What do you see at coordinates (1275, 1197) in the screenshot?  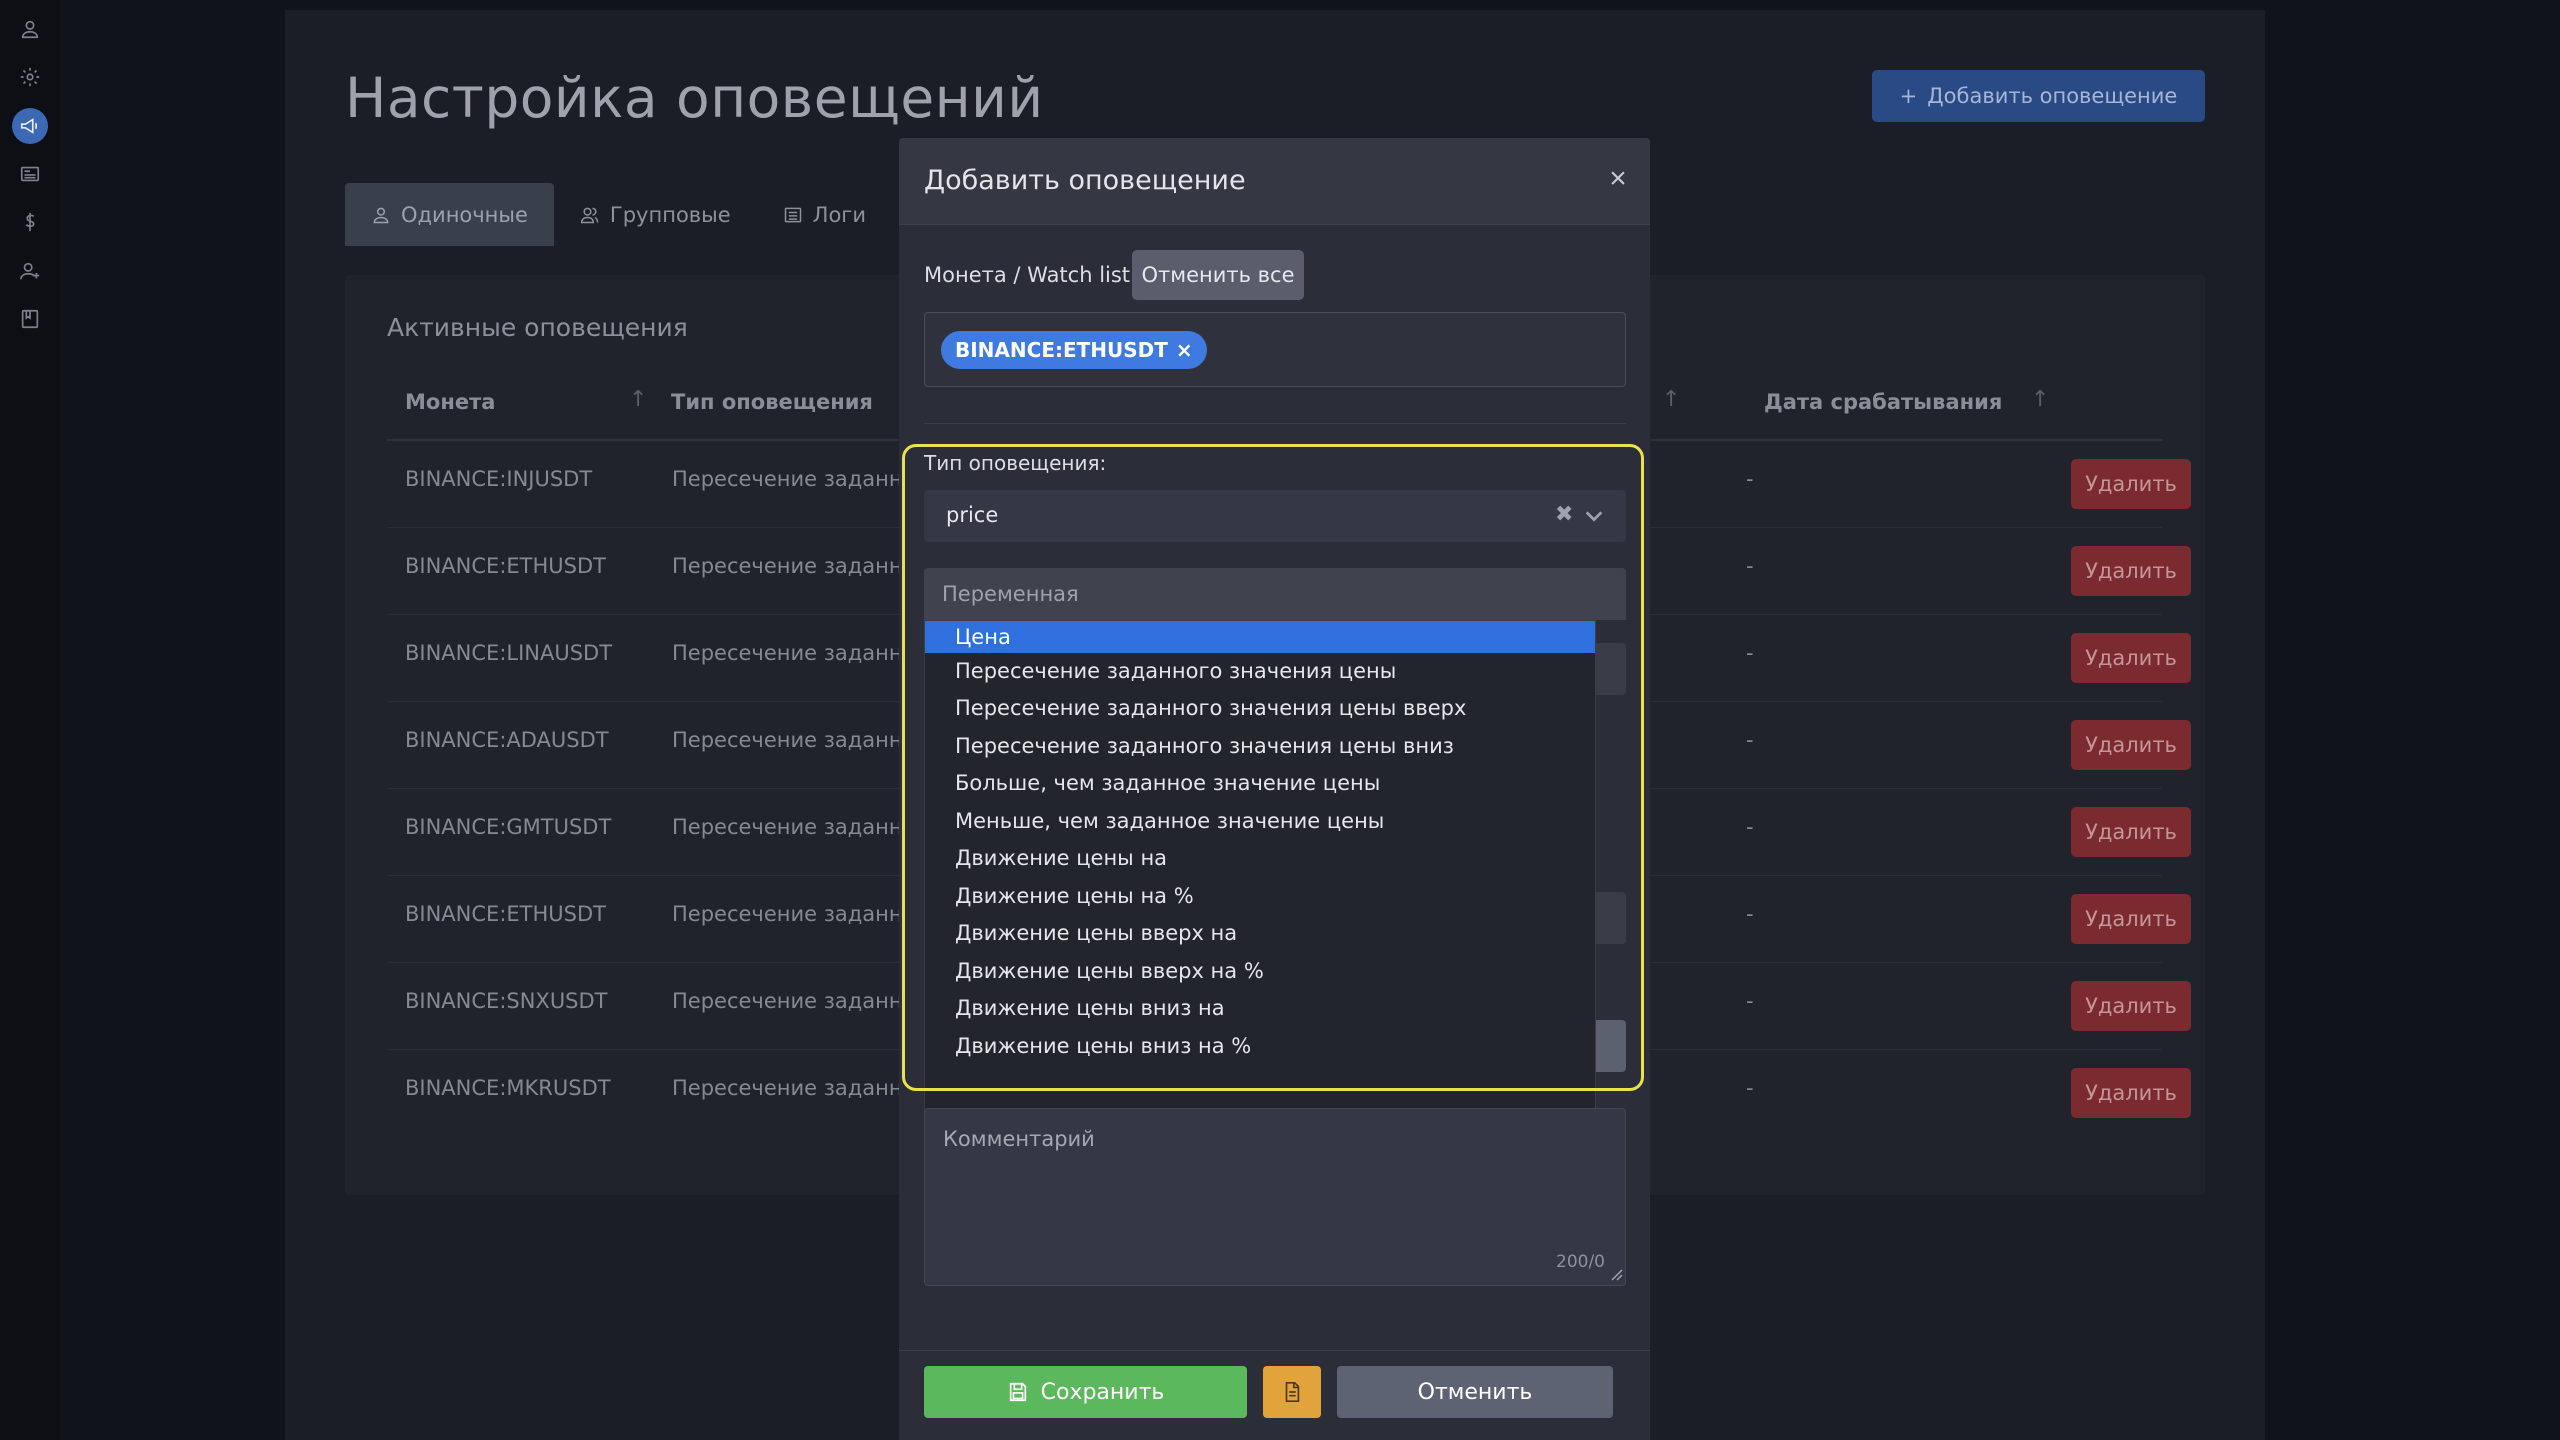 I see `comment-textarea` at bounding box center [1275, 1197].